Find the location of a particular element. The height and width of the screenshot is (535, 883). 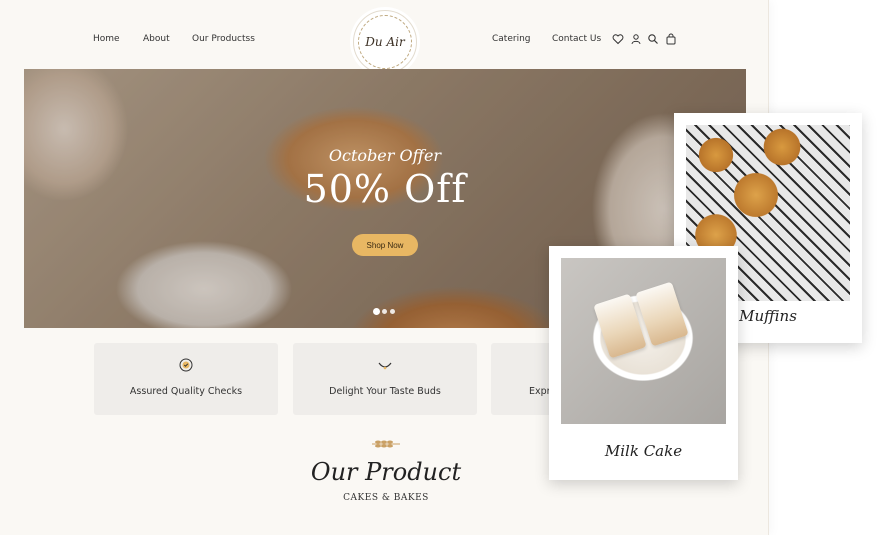

nav-link-our-products: Our Productss is located at coordinates (223, 39).